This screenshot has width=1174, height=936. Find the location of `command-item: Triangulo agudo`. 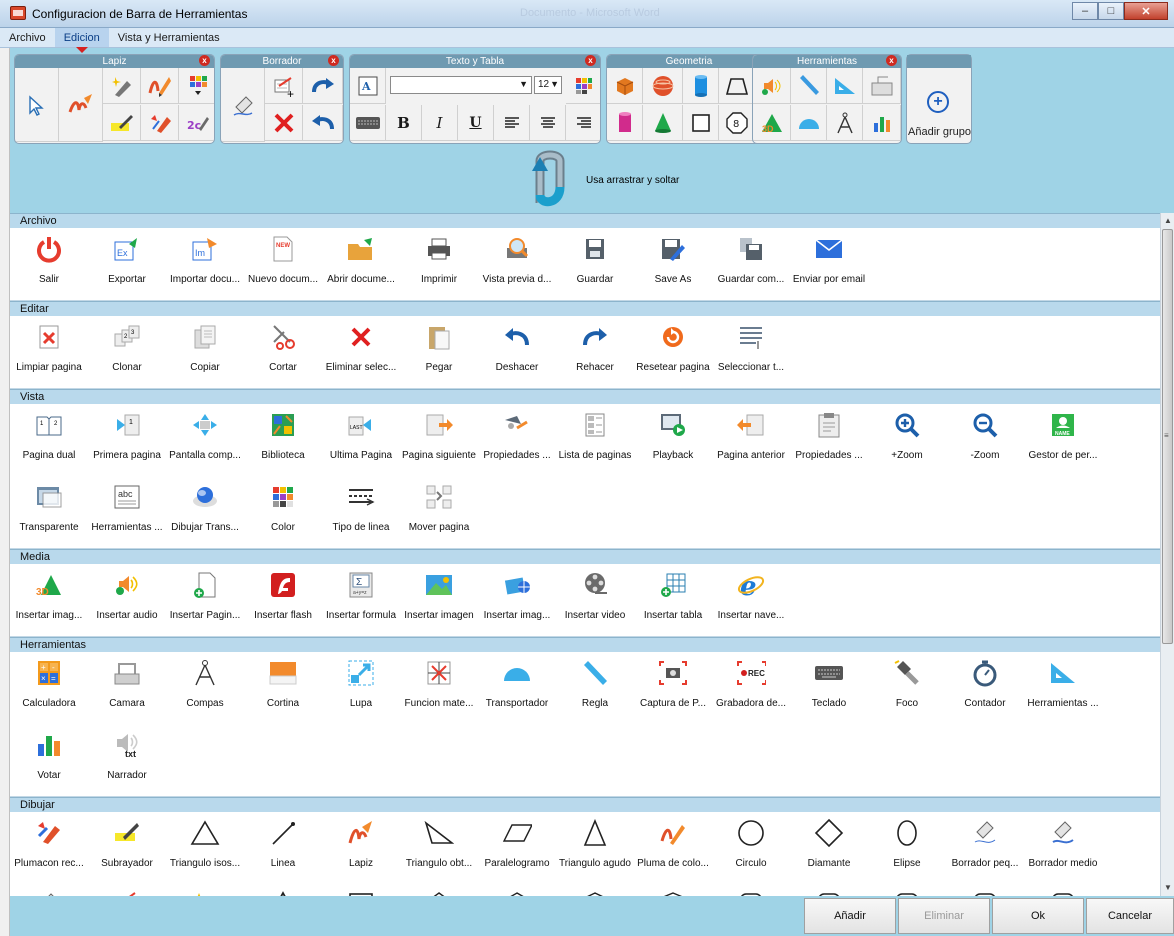

command-item: Triangulo agudo is located at coordinates (595, 848).